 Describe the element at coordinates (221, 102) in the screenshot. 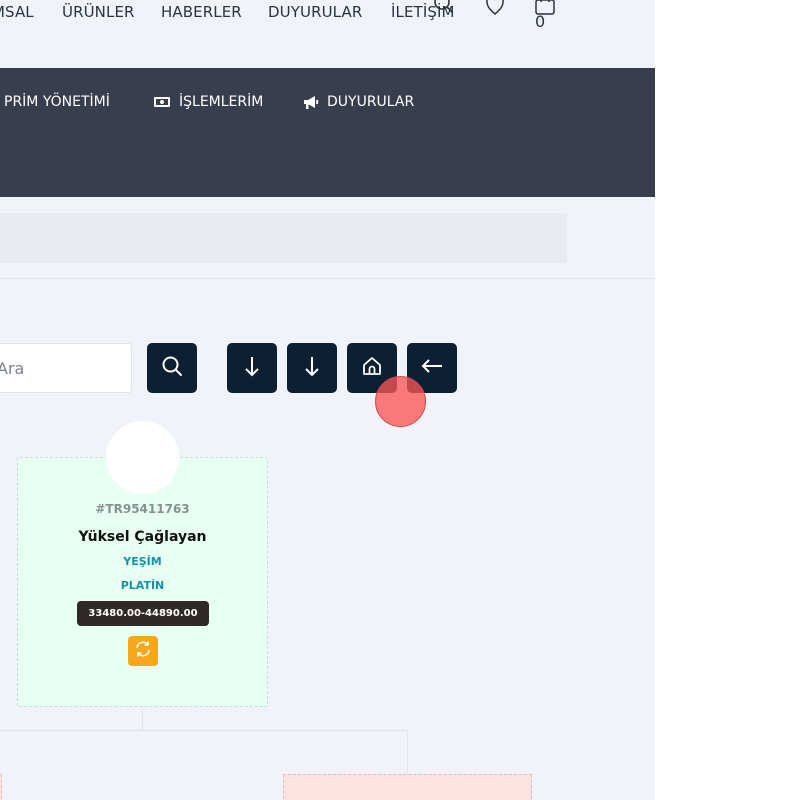

I see `menu-item-label: İŞLEMLERİM` at that location.